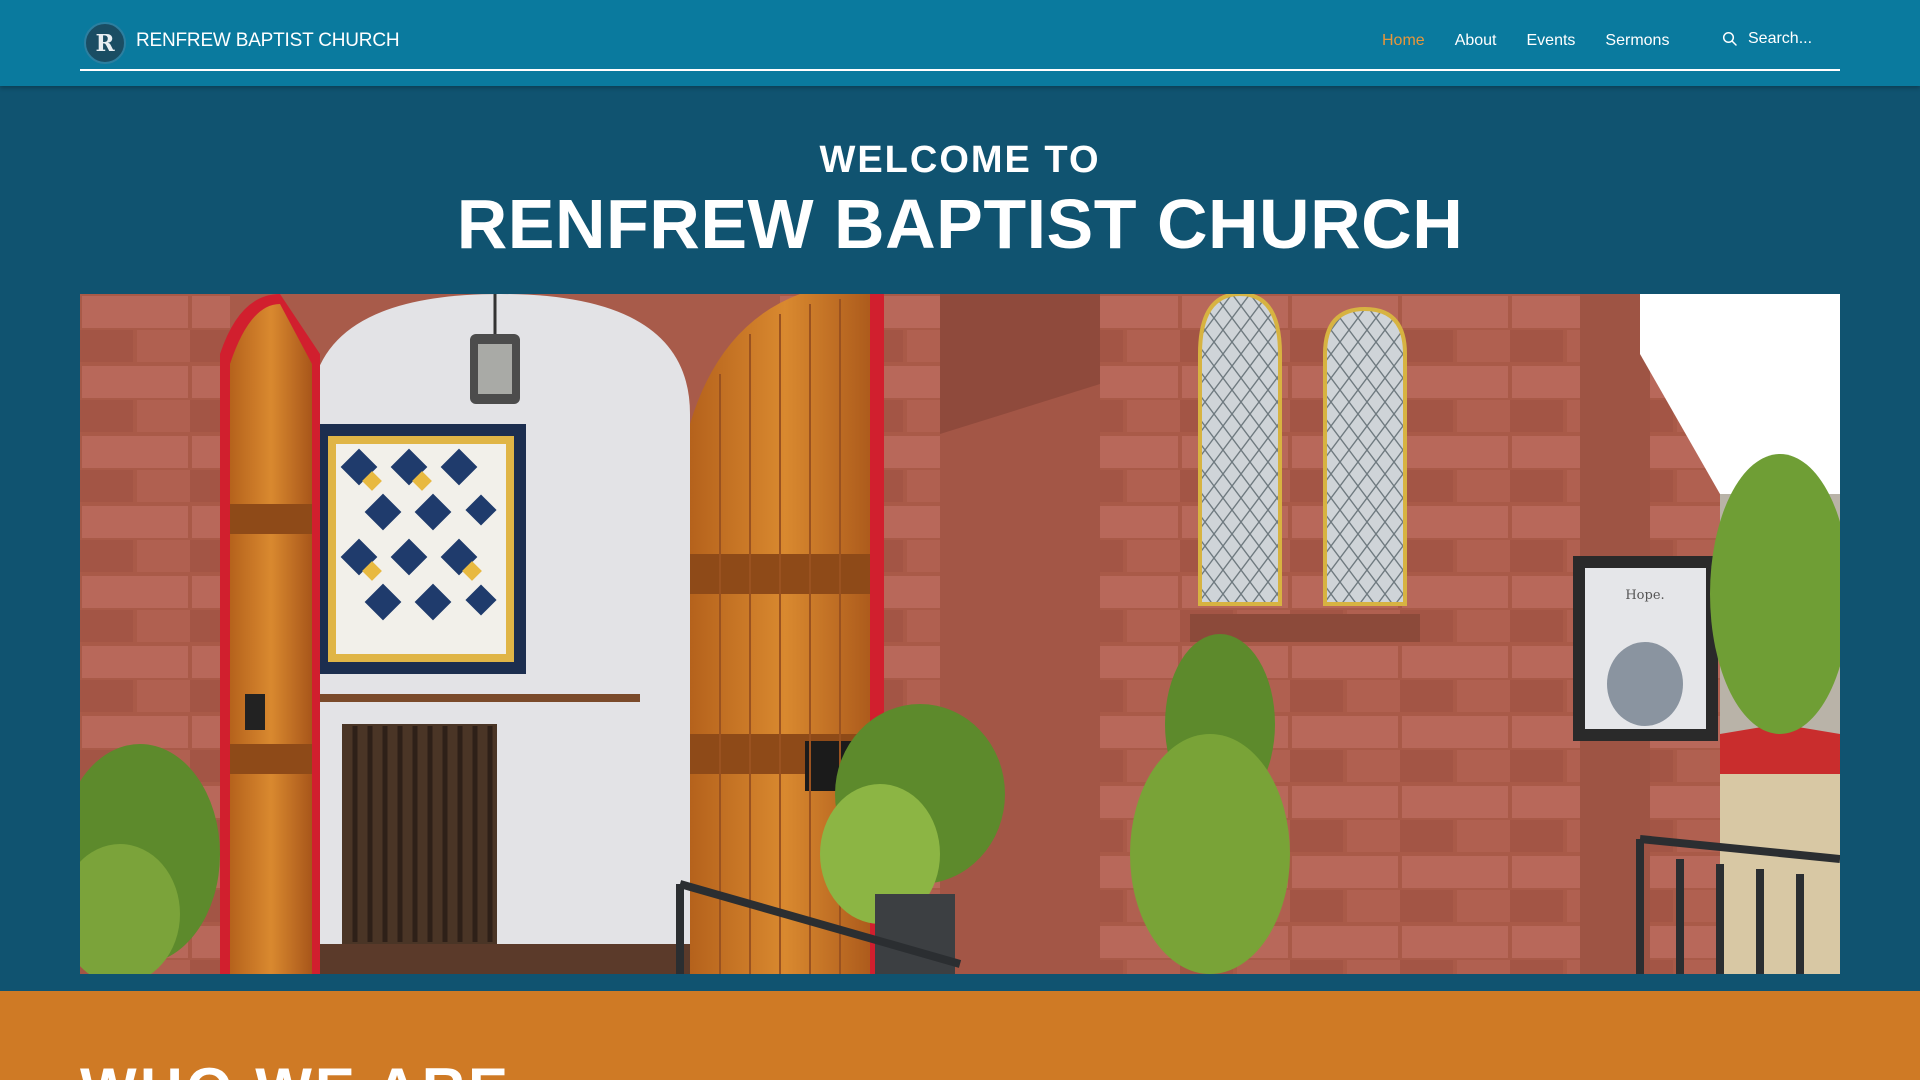  Describe the element at coordinates (1645, 648) in the screenshot. I see `hope-poster: Hope.` at that location.